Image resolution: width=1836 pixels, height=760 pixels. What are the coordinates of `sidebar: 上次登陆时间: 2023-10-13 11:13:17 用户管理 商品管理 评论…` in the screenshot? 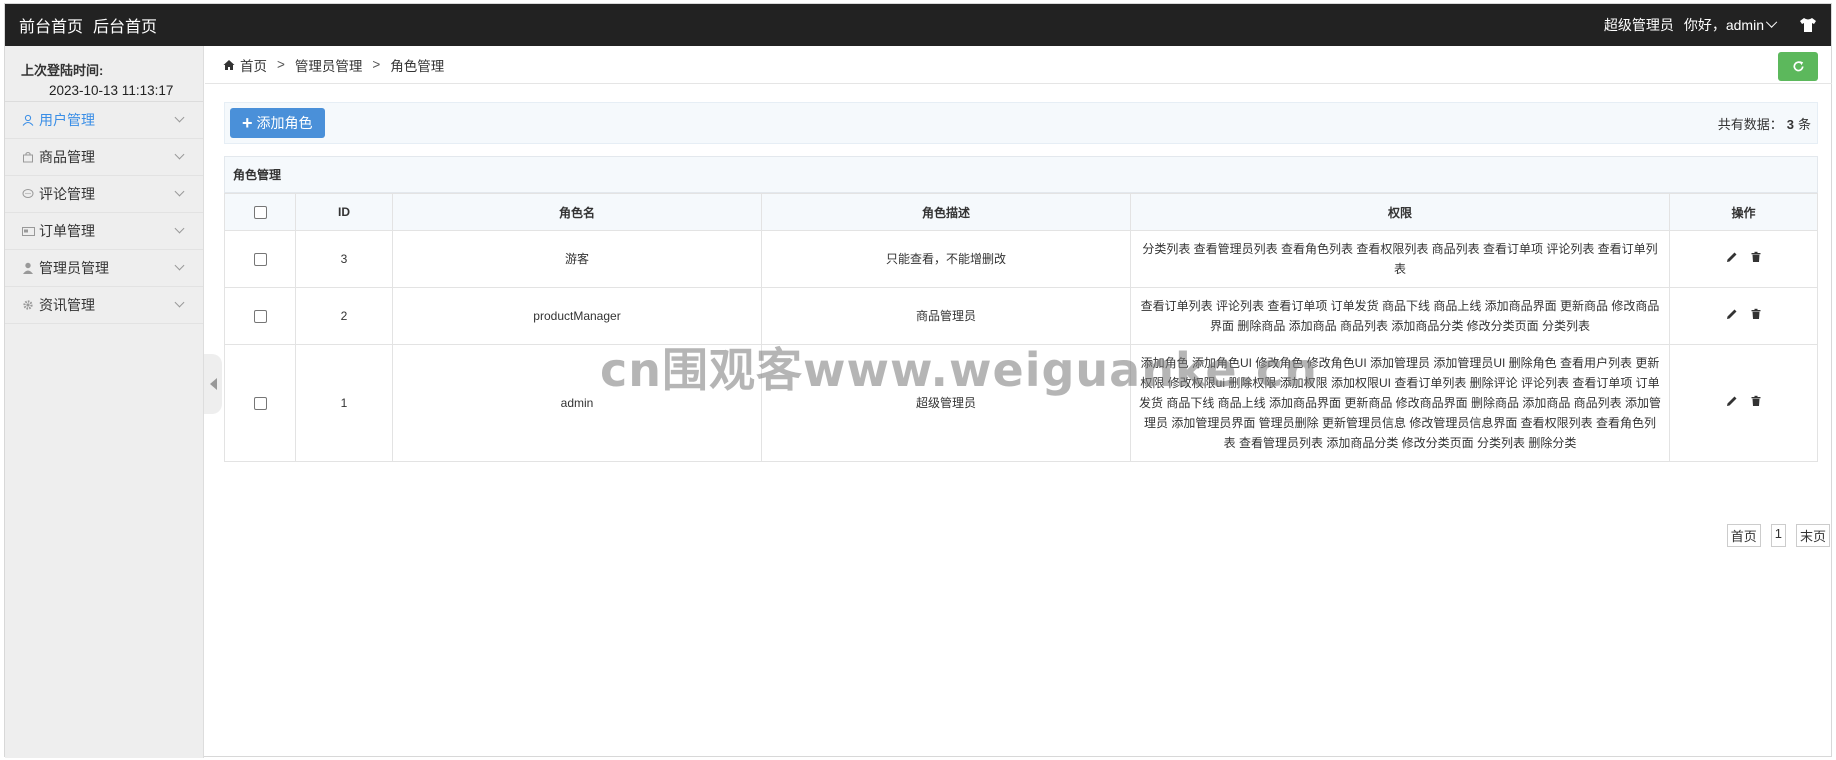 It's located at (104, 402).